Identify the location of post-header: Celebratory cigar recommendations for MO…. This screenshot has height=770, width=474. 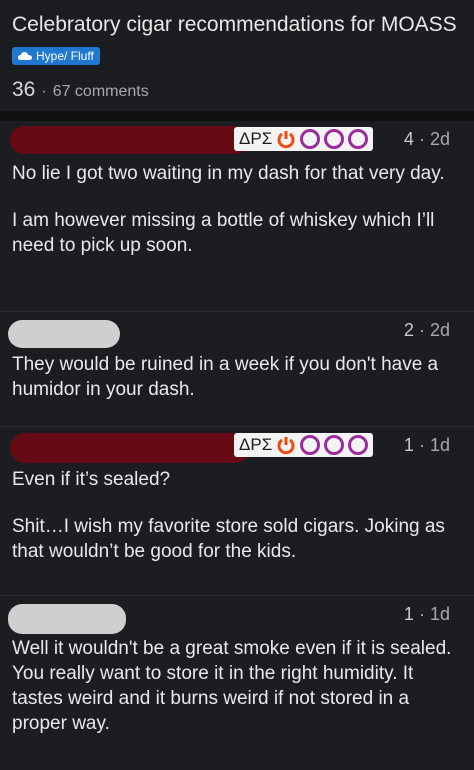
(237, 51).